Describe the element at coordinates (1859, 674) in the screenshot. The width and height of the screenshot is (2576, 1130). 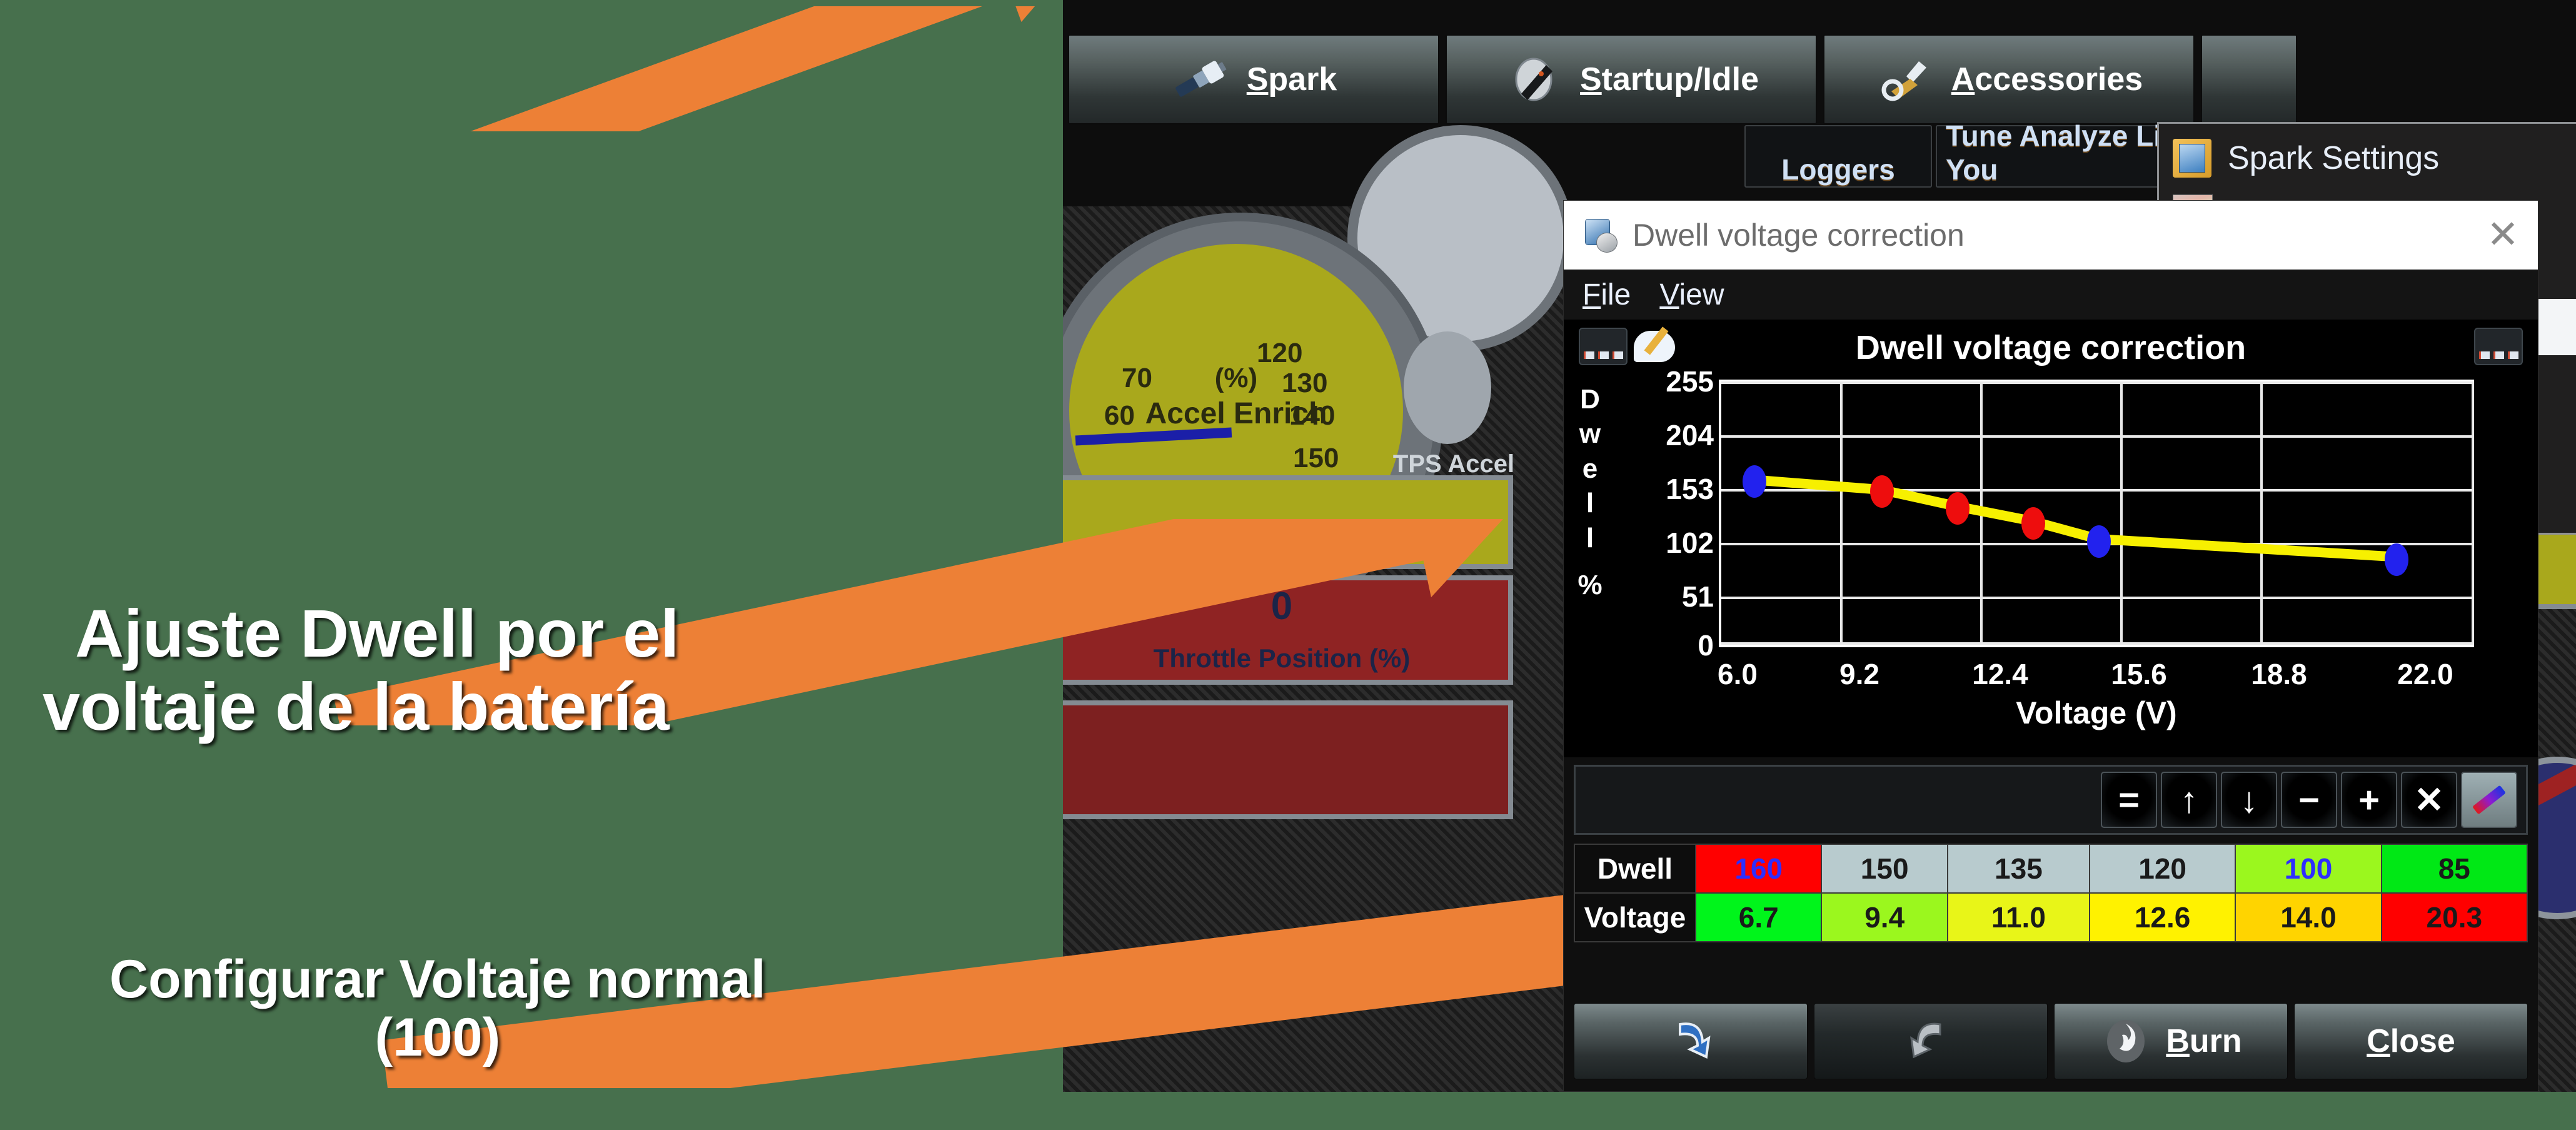
I see `x-tick-9: 9.2` at that location.